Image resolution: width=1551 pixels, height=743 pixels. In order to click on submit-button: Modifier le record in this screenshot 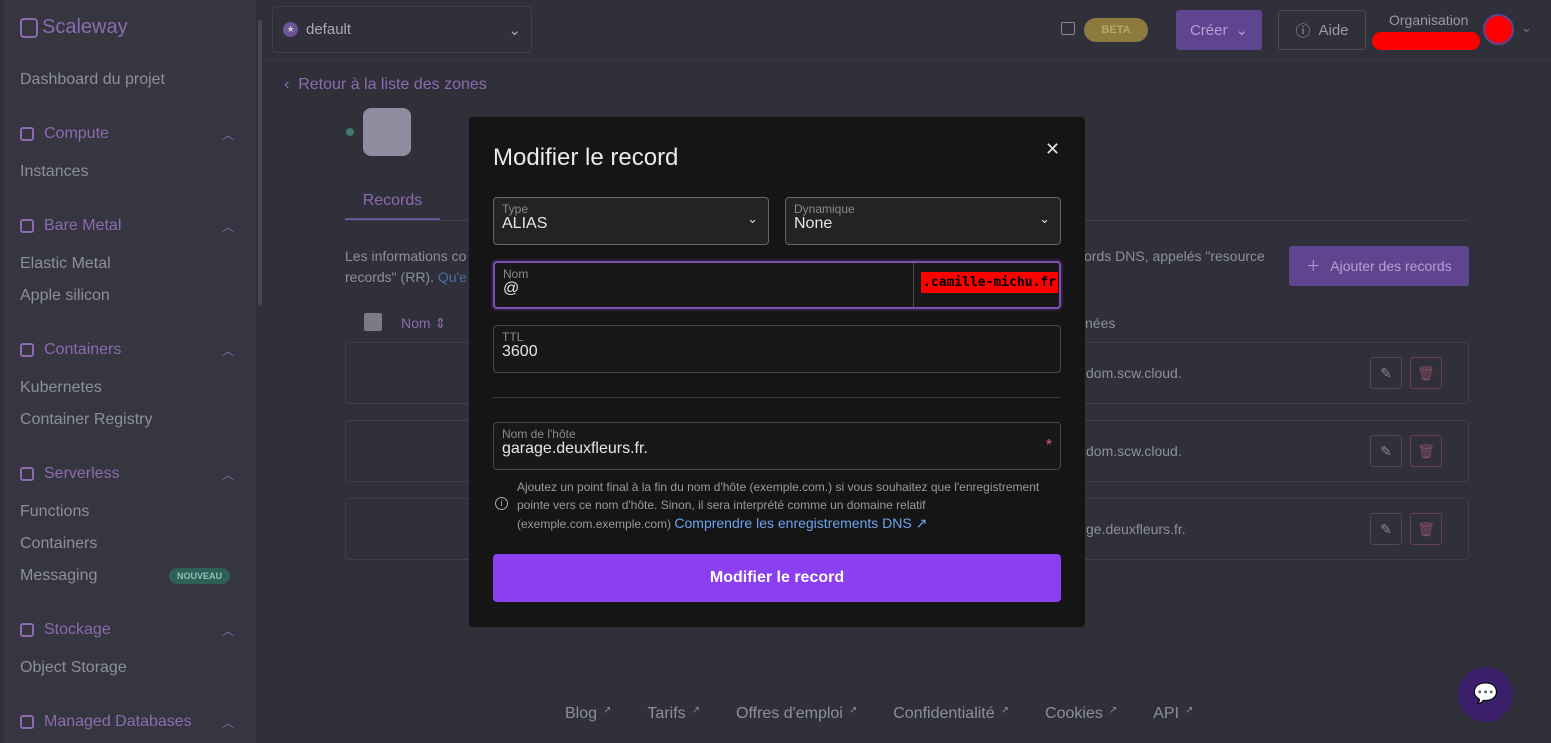, I will do `click(777, 578)`.